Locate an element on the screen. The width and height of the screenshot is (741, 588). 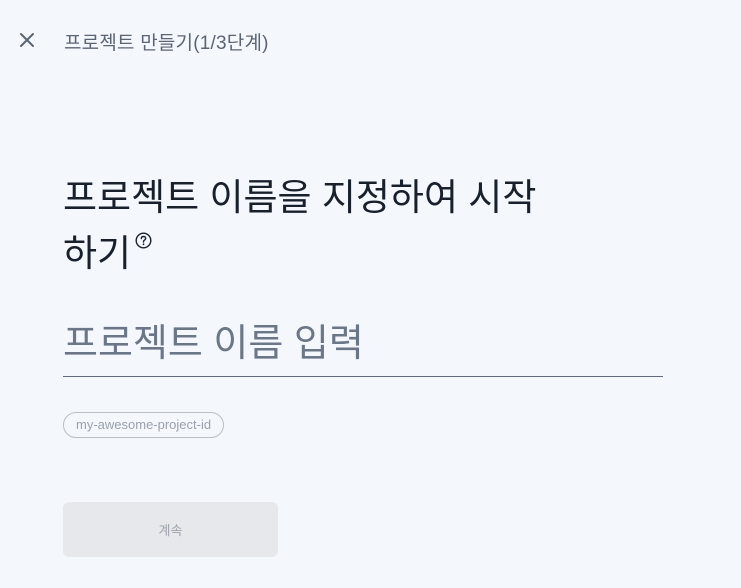
heading-text: 프로젝트 이름을 지정하여 시작하기 is located at coordinates (300, 225).